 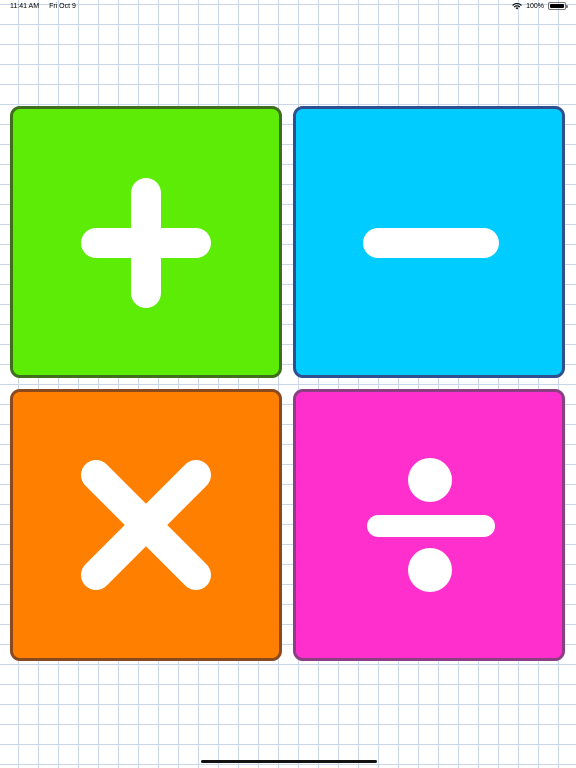 What do you see at coordinates (535, 6) in the screenshot?
I see `battery-percent: 100%` at bounding box center [535, 6].